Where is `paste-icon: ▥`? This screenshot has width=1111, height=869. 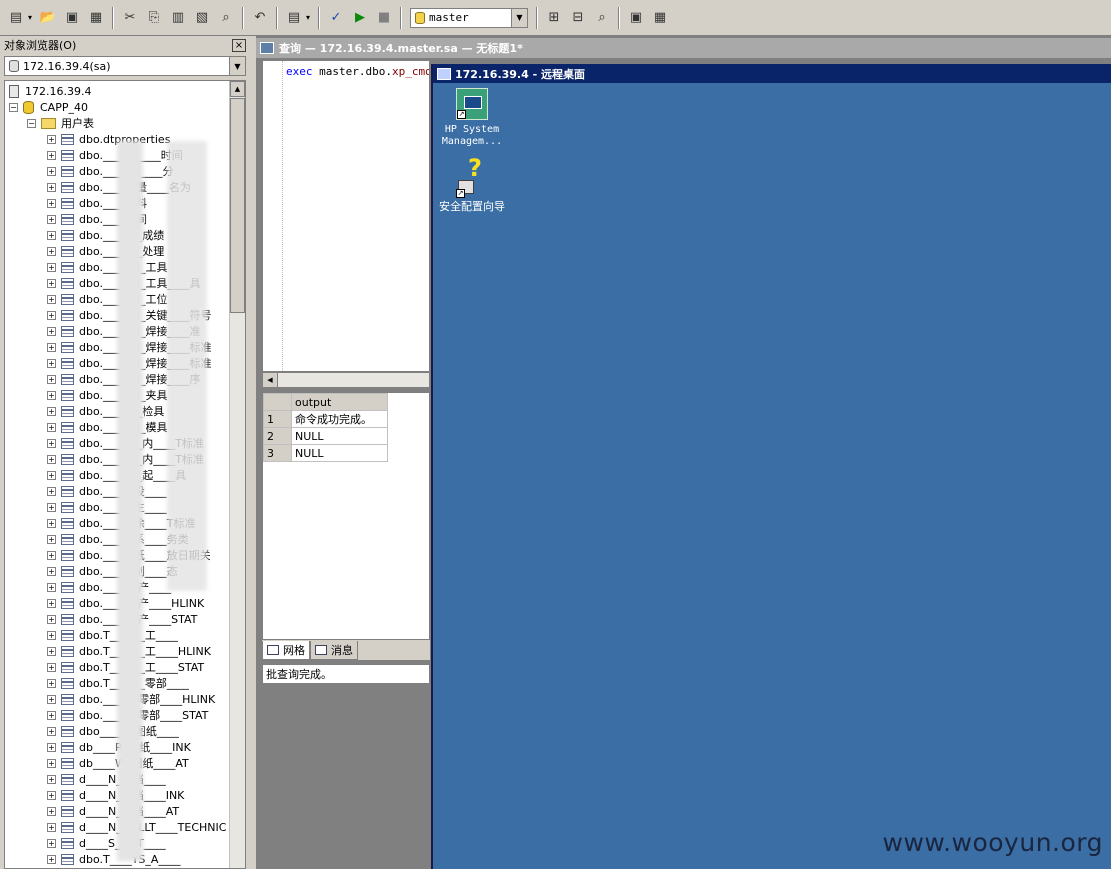 paste-icon: ▥ is located at coordinates (178, 18).